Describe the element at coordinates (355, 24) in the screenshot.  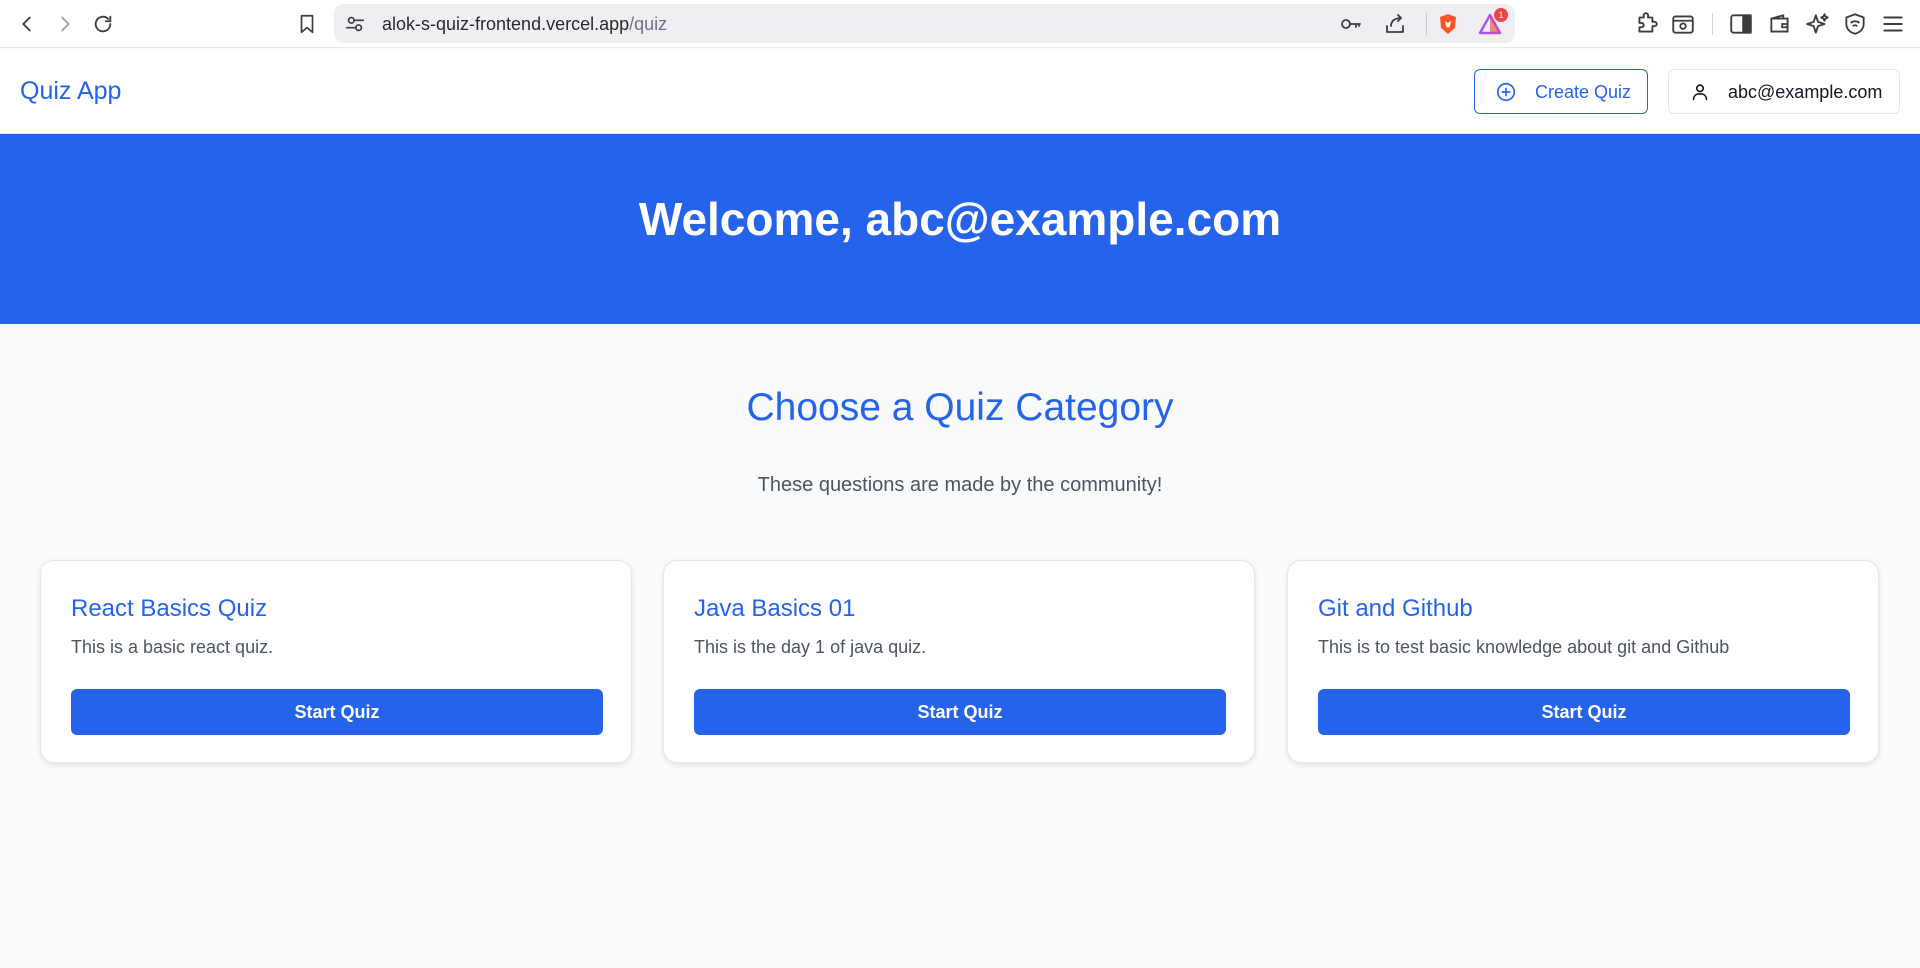
I see `site-settings-icon` at that location.